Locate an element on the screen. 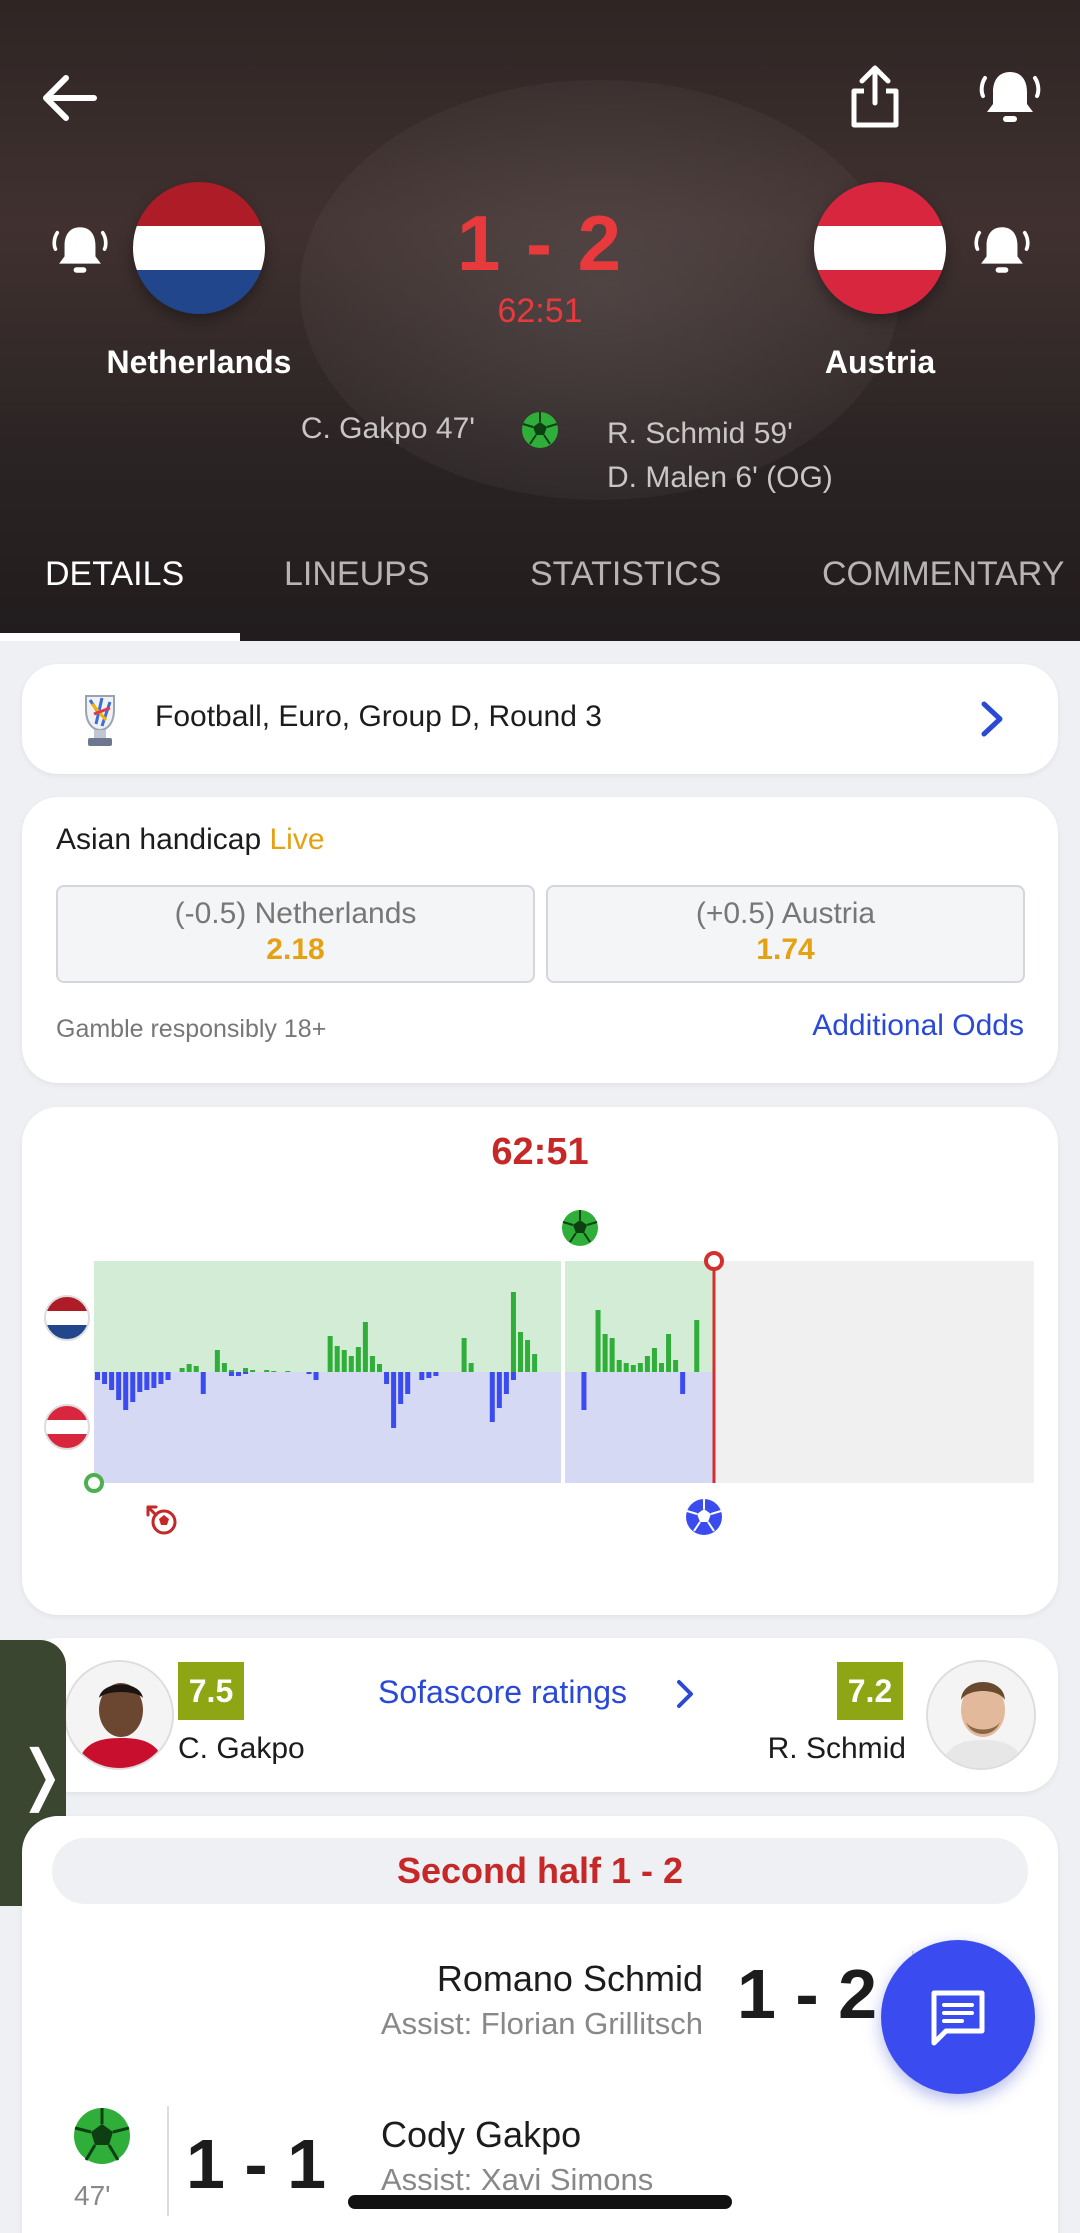 Image resolution: width=1080 pixels, height=2233 pixels. euro-trophy-icon is located at coordinates (100, 720).